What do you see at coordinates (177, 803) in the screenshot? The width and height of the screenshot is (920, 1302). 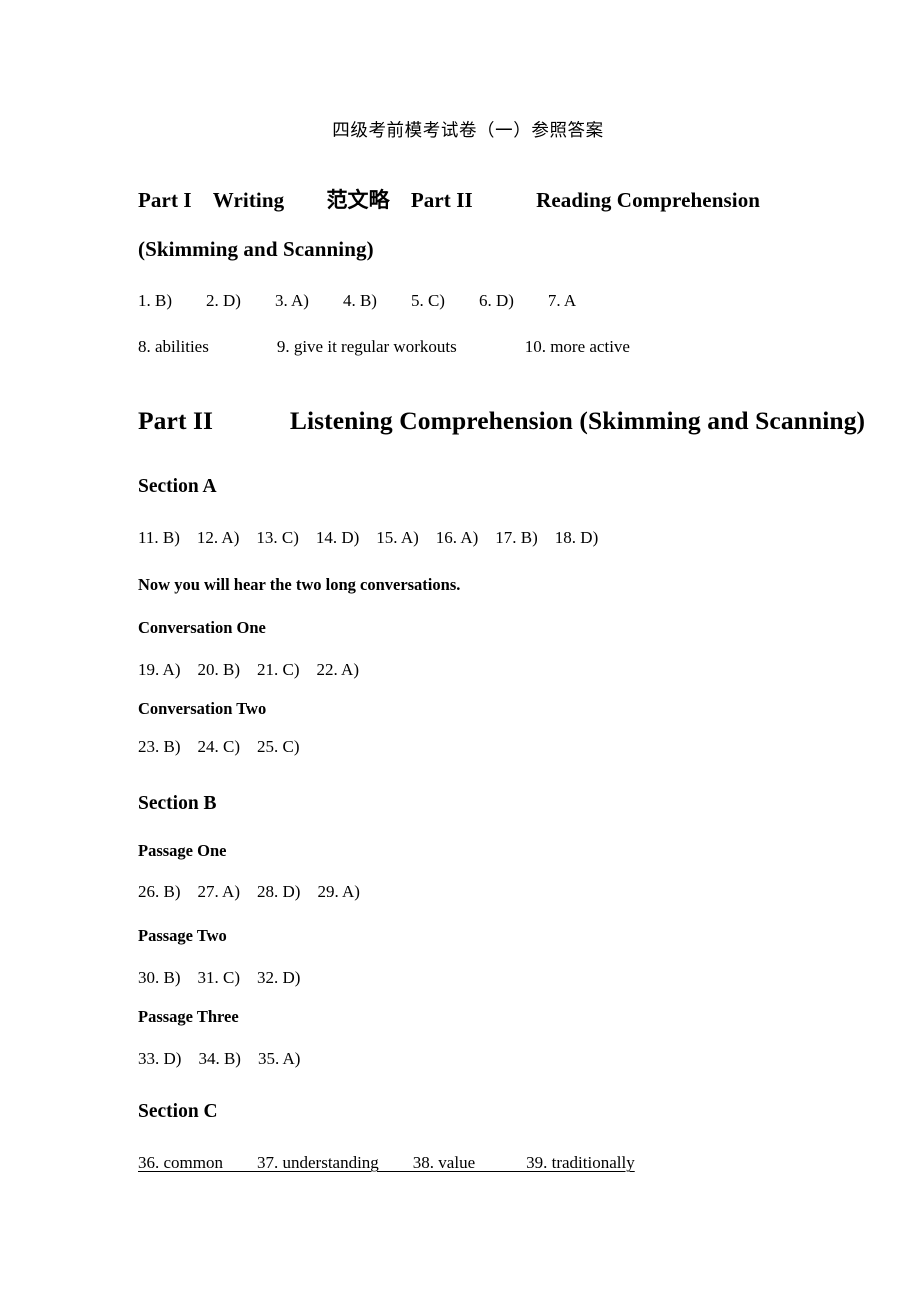 I see `section-b-heading: Section B` at bounding box center [177, 803].